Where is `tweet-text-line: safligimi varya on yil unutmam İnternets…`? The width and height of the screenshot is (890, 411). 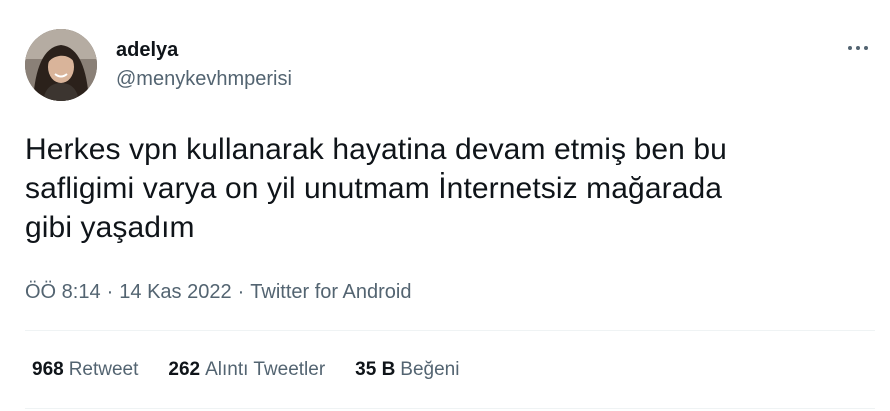 tweet-text-line: safligimi varya on yil unutmam İnternets… is located at coordinates (374, 188).